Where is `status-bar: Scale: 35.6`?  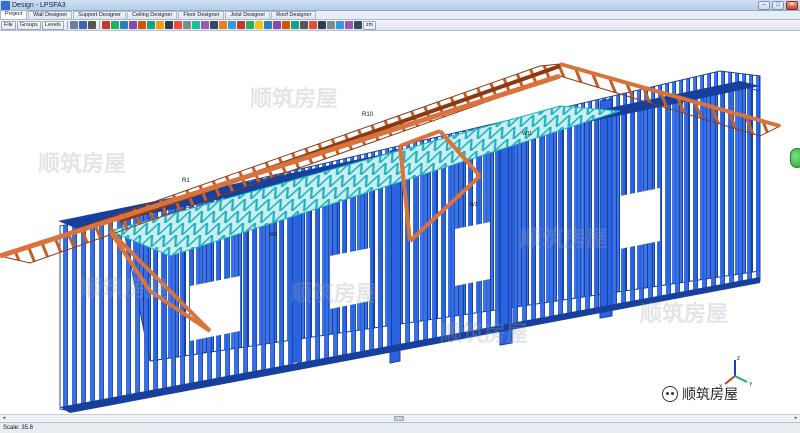 status-bar: Scale: 35.6 is located at coordinates (400, 427).